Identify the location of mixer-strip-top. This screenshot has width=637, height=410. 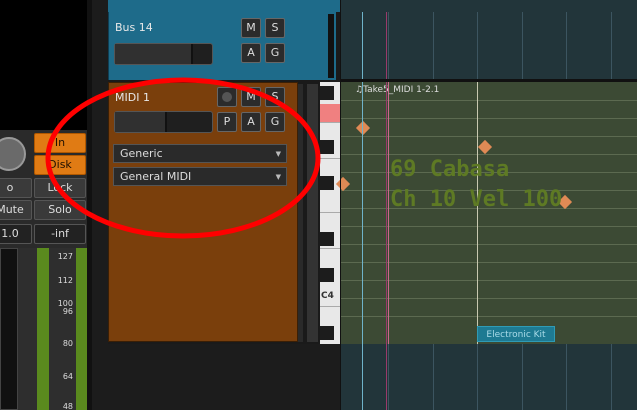
(43, 65).